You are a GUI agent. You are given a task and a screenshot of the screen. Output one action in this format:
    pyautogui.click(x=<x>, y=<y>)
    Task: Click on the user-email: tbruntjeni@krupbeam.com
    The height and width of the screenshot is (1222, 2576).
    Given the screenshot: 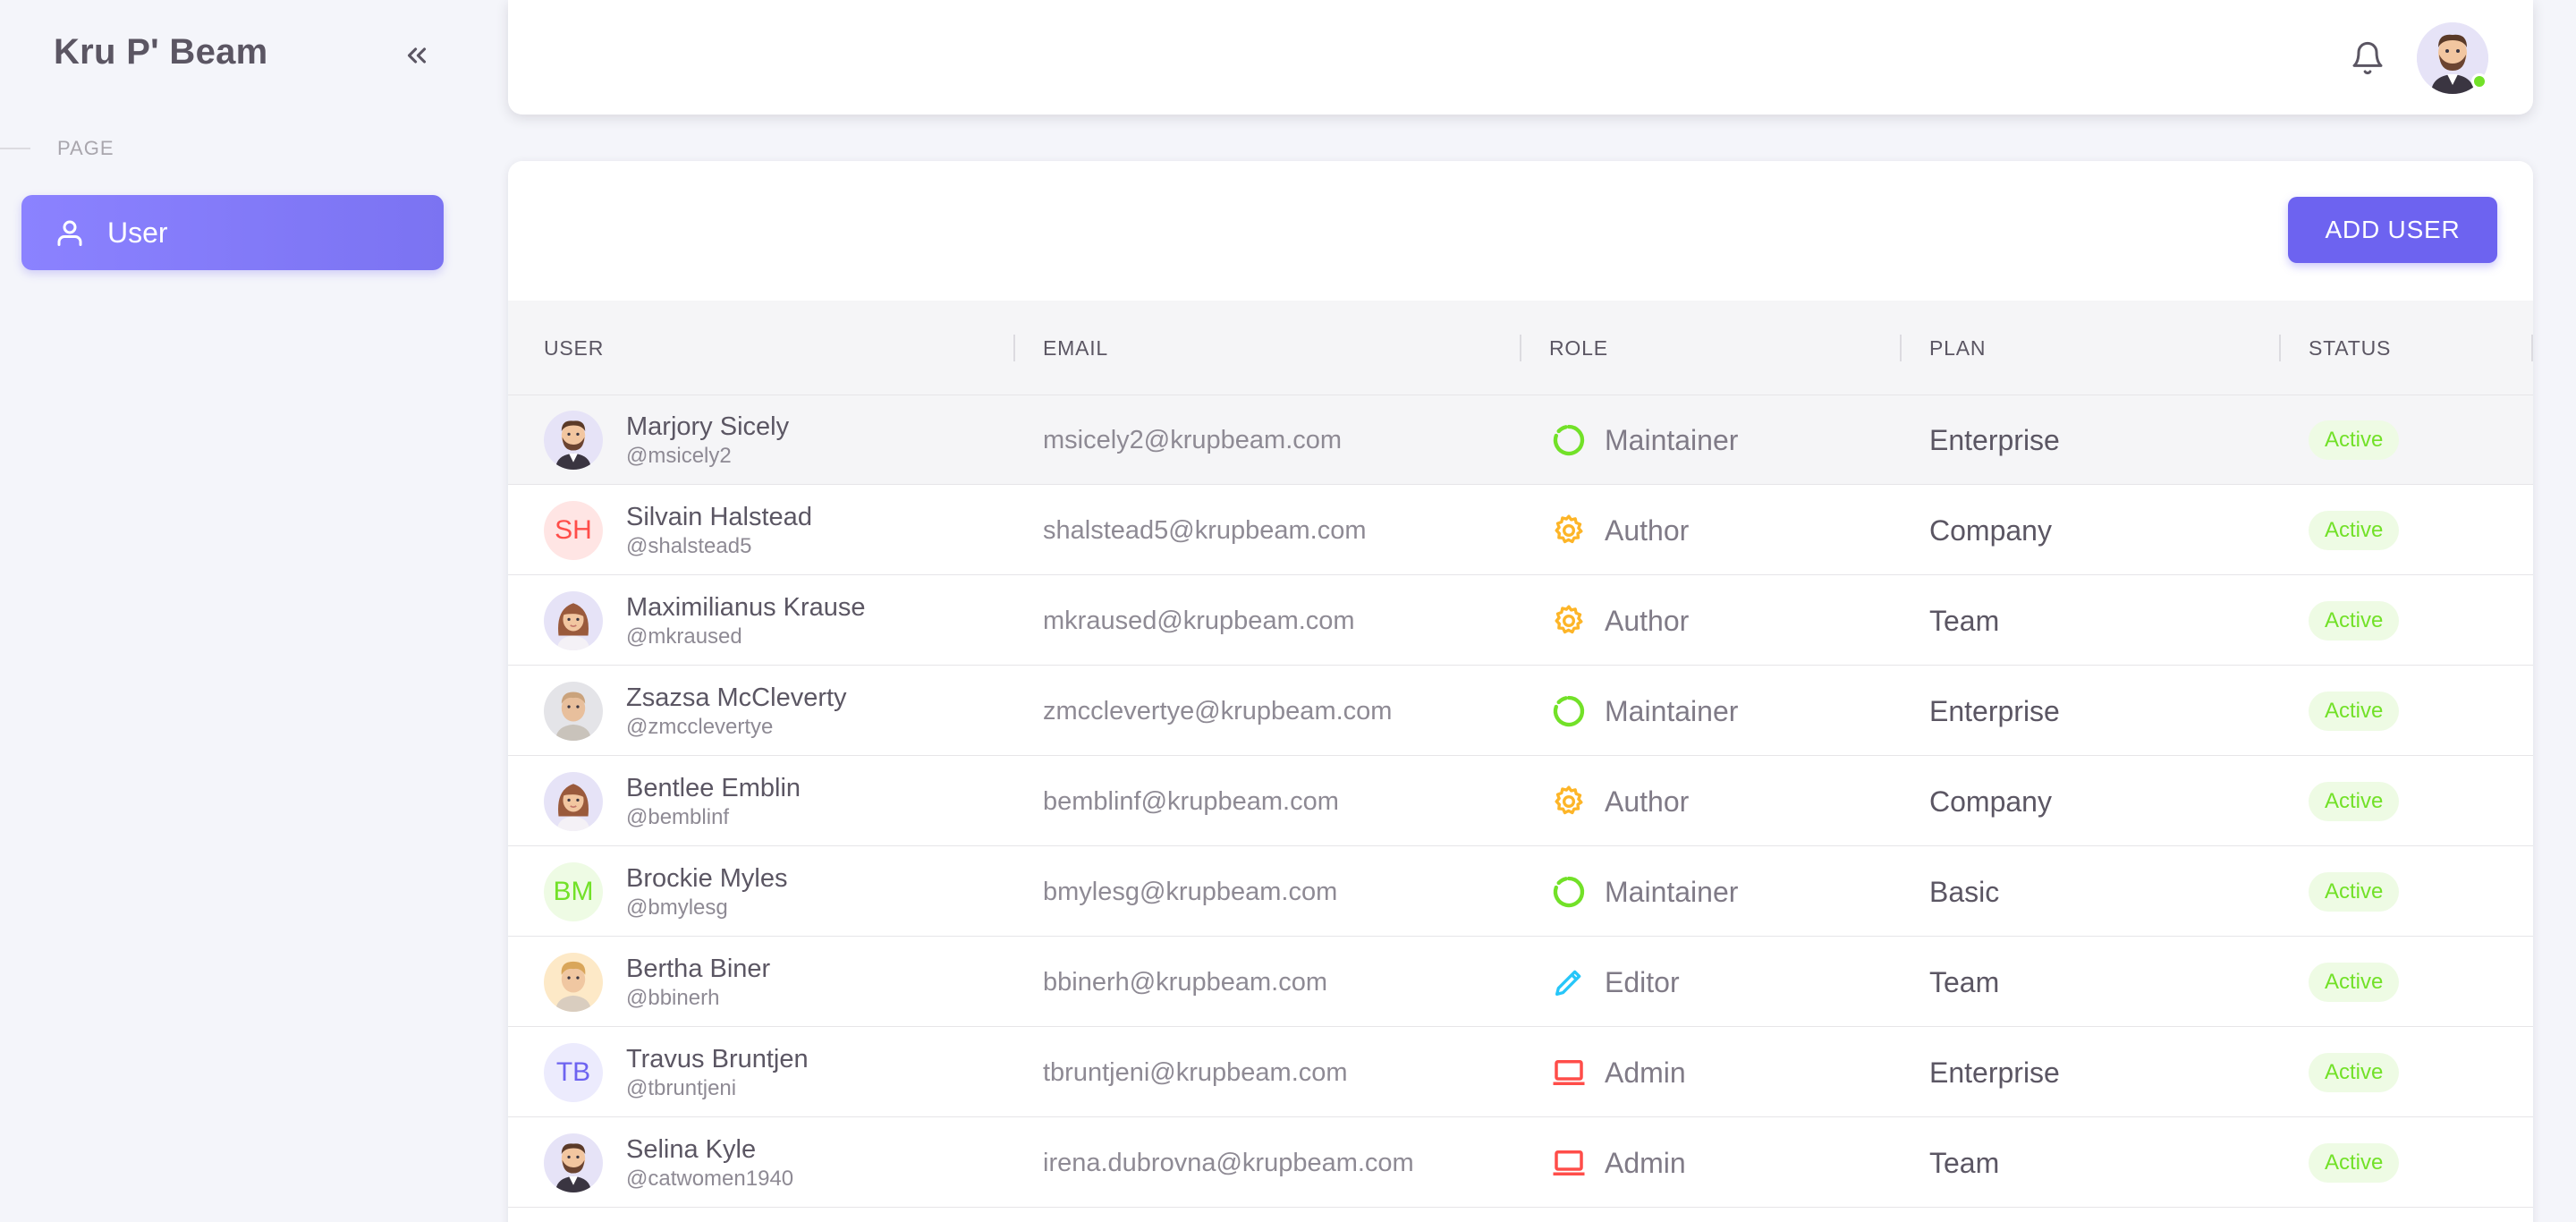 What is the action you would take?
    pyautogui.click(x=1195, y=1072)
    